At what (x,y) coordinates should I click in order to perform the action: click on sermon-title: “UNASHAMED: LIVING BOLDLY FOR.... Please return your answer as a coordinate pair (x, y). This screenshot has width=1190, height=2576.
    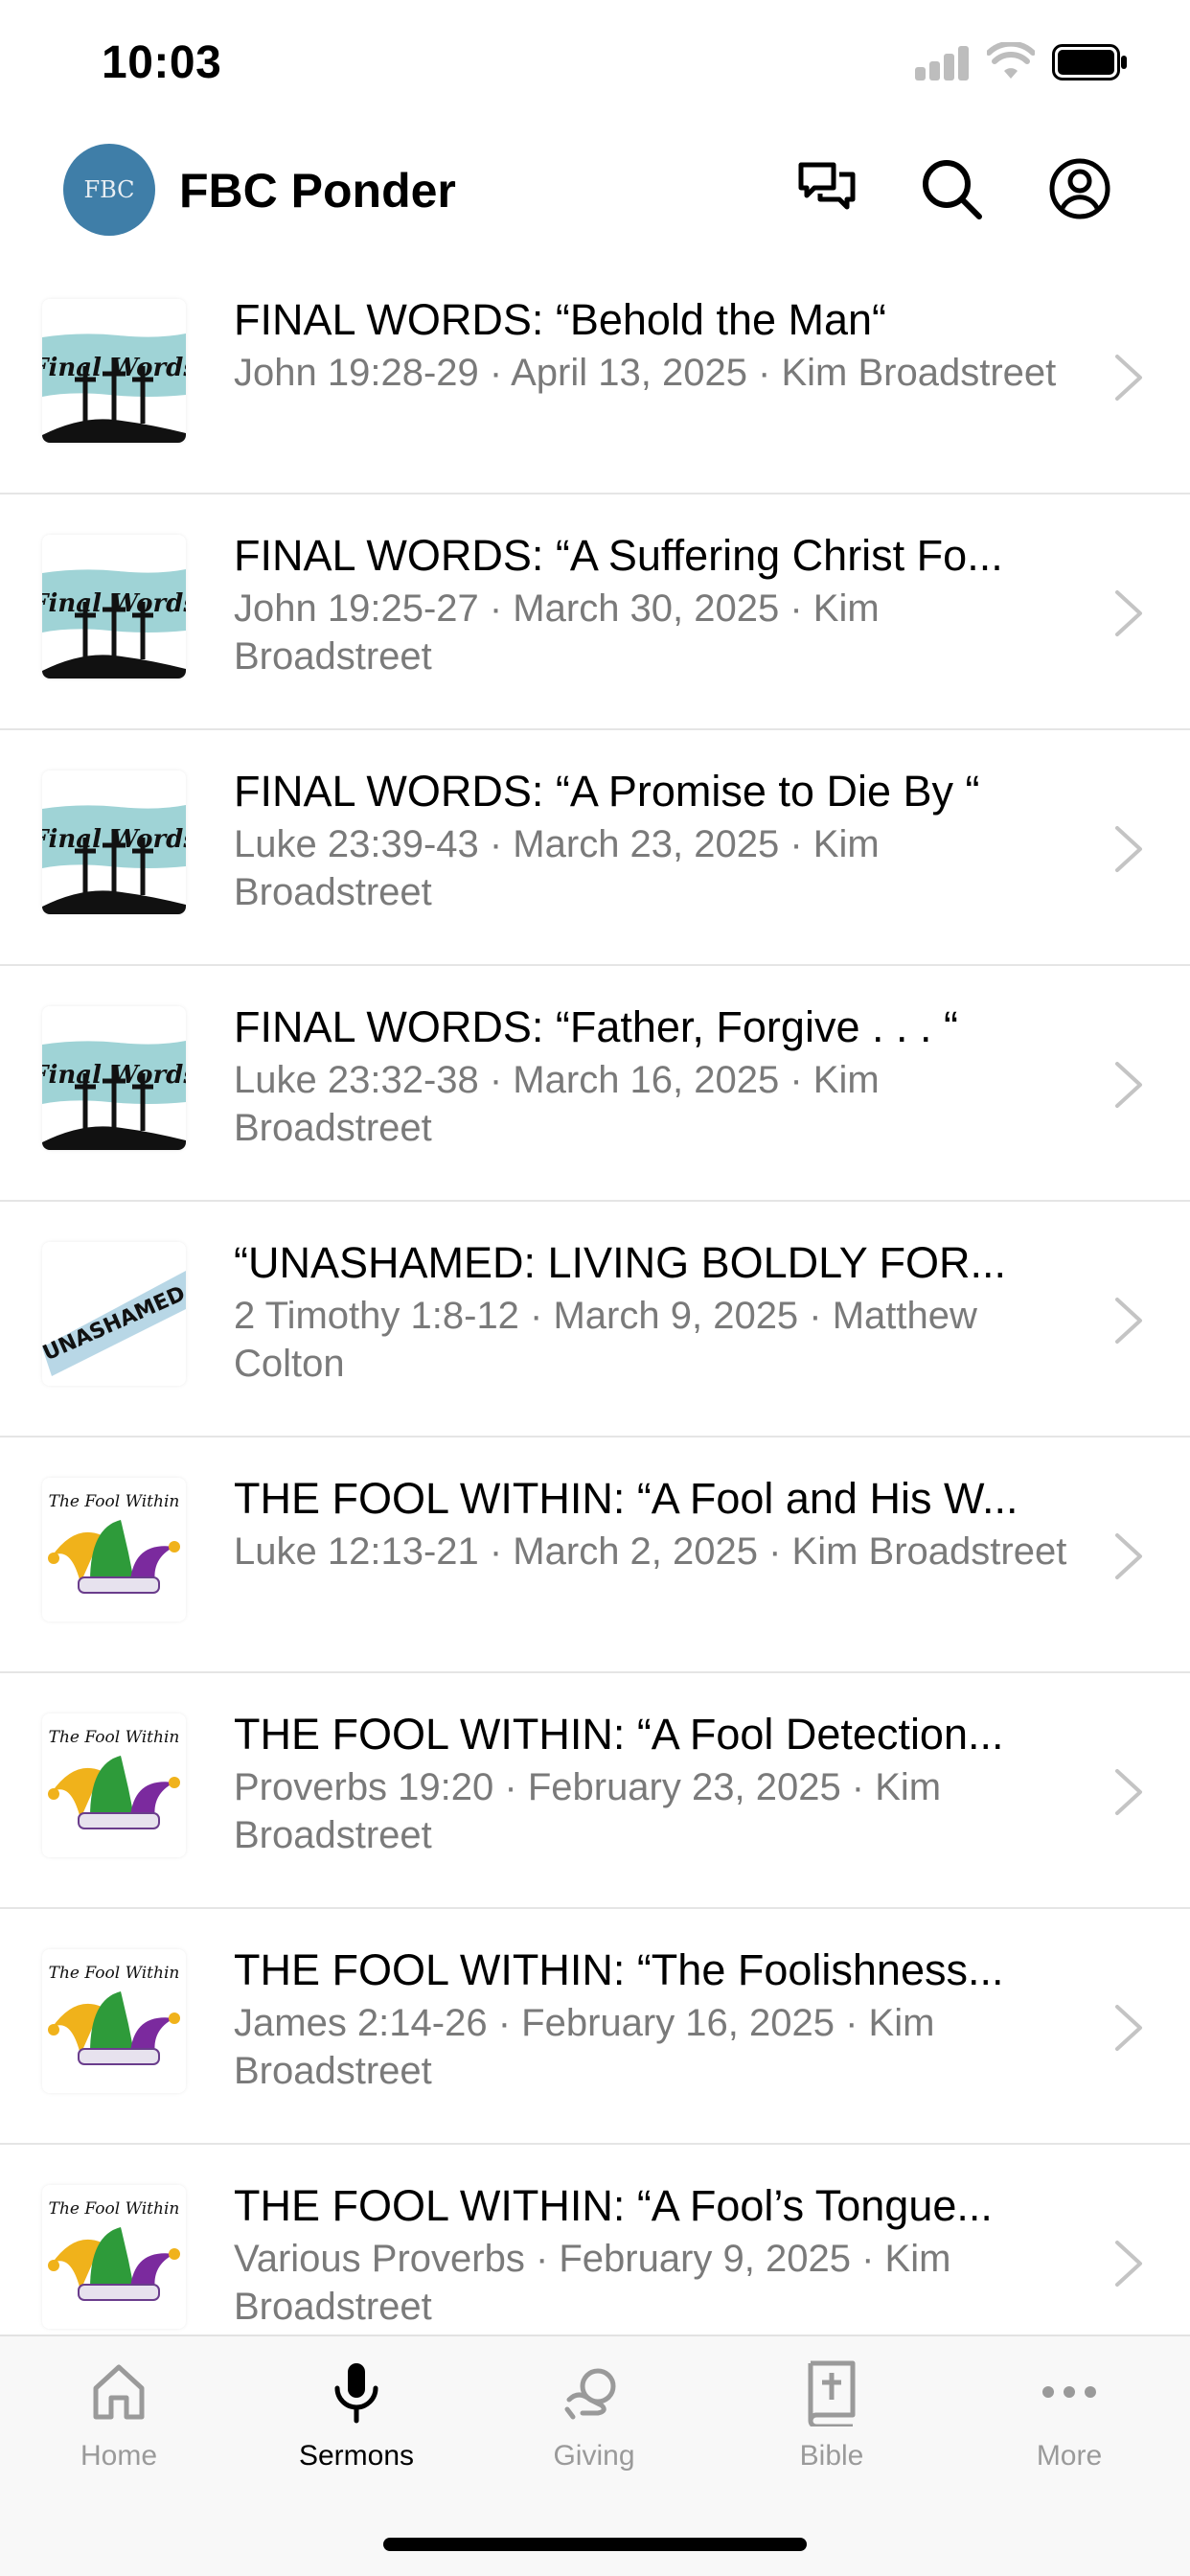
    Looking at the image, I should click on (621, 1262).